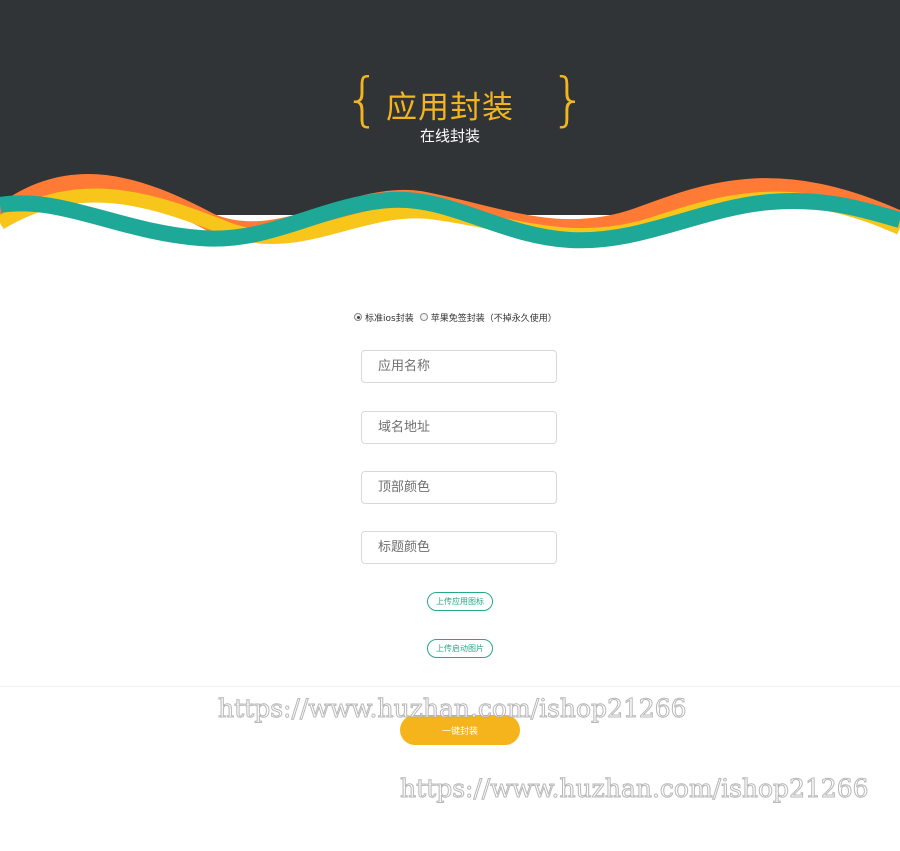 The height and width of the screenshot is (851, 900). What do you see at coordinates (460, 730) in the screenshot?
I see `one-click-wrap-button: 一键封装` at bounding box center [460, 730].